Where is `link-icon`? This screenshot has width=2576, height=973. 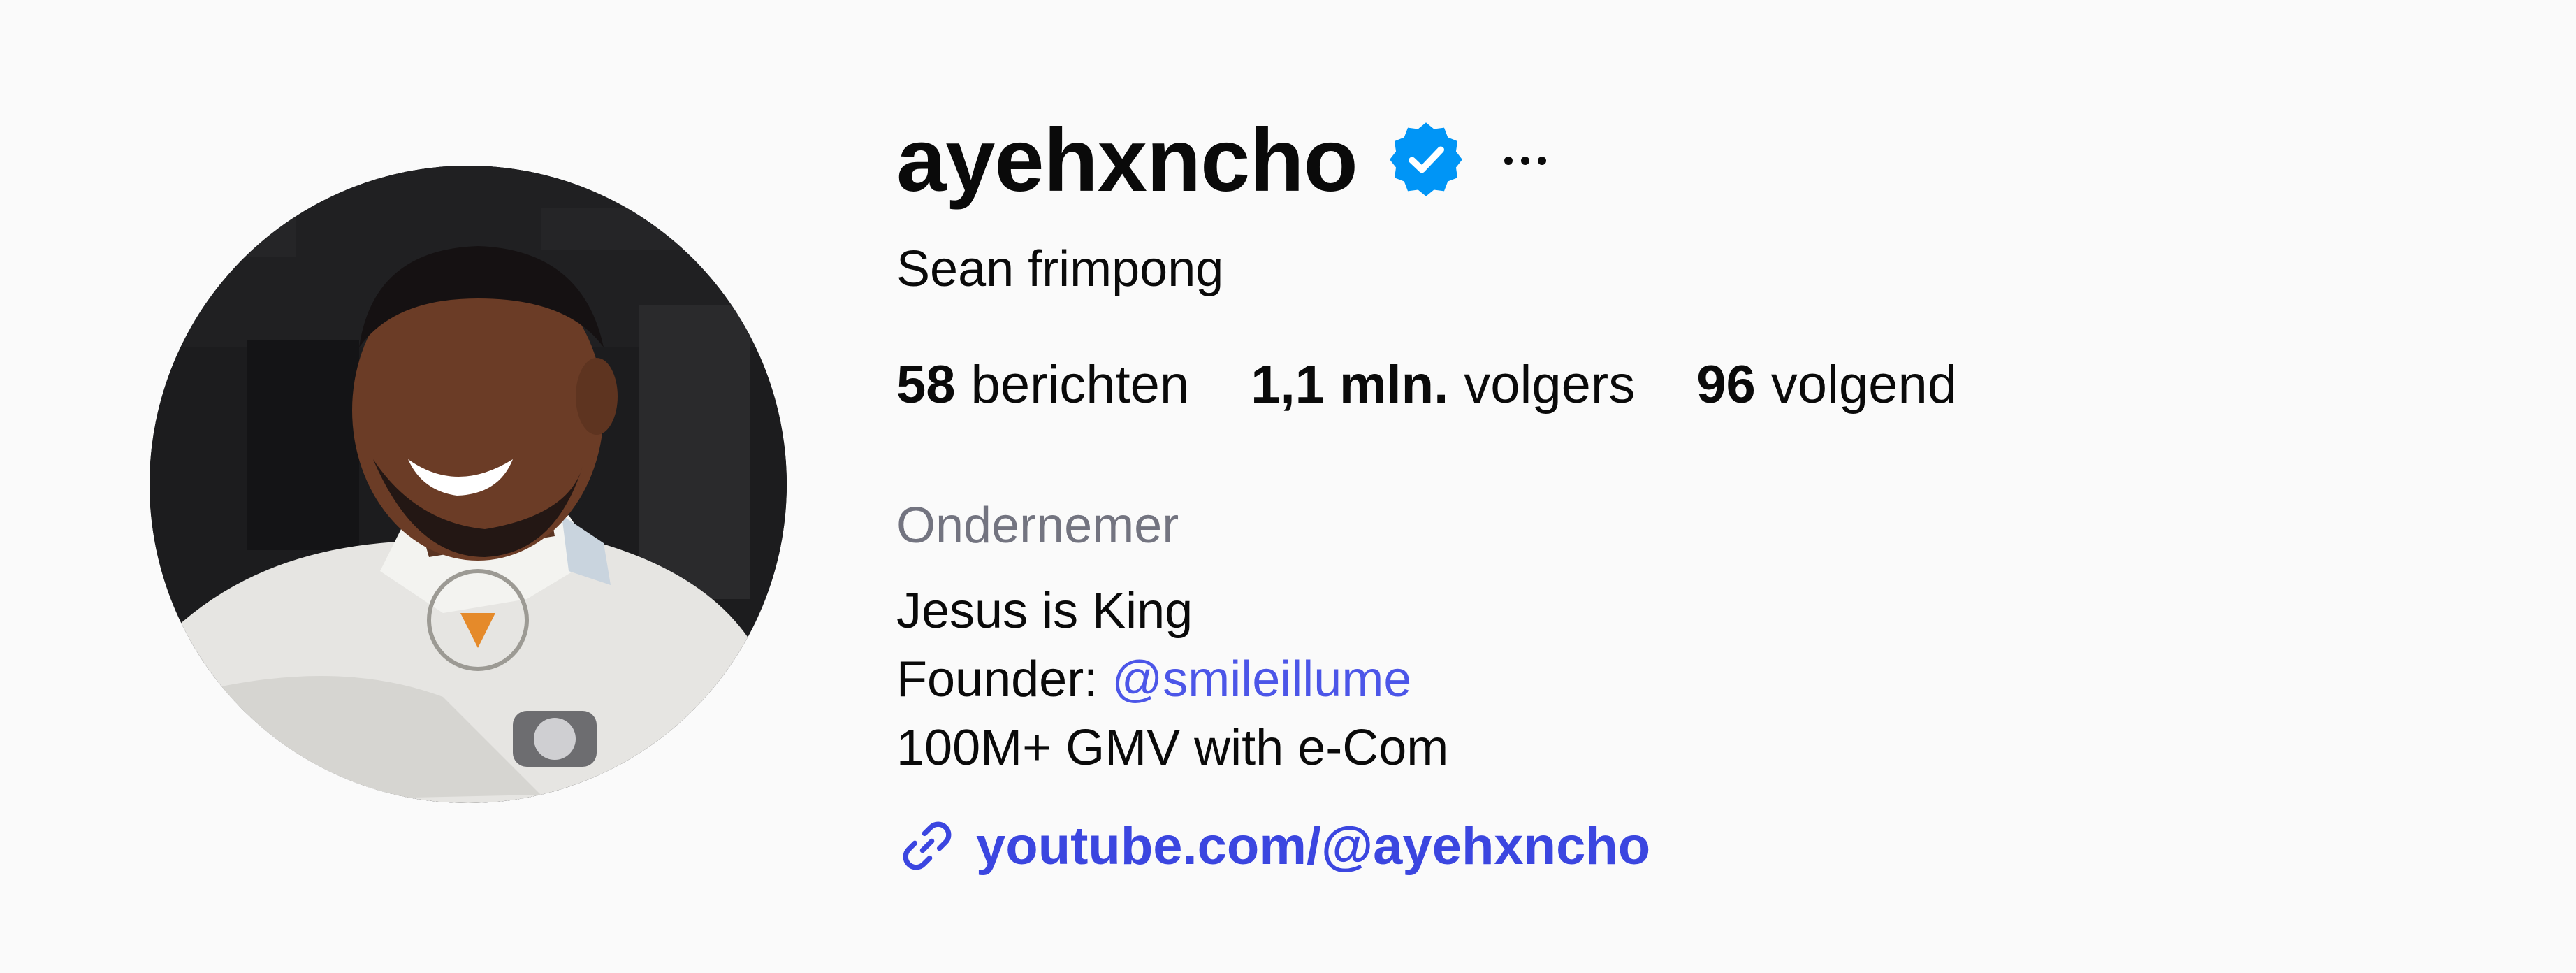
link-icon is located at coordinates (927, 845).